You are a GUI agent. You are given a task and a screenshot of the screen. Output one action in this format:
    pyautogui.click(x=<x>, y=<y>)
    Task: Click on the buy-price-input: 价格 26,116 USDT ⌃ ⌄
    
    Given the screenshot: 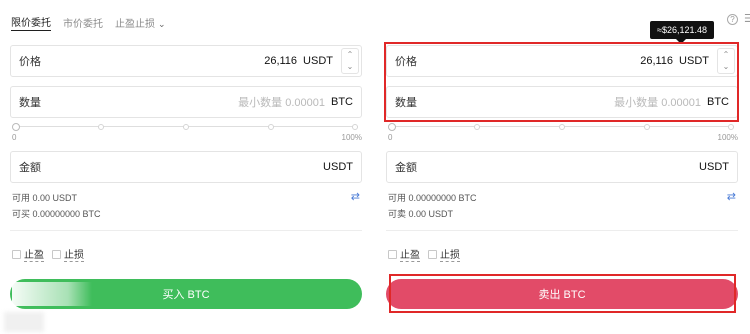 What is the action you would take?
    pyautogui.click(x=186, y=61)
    